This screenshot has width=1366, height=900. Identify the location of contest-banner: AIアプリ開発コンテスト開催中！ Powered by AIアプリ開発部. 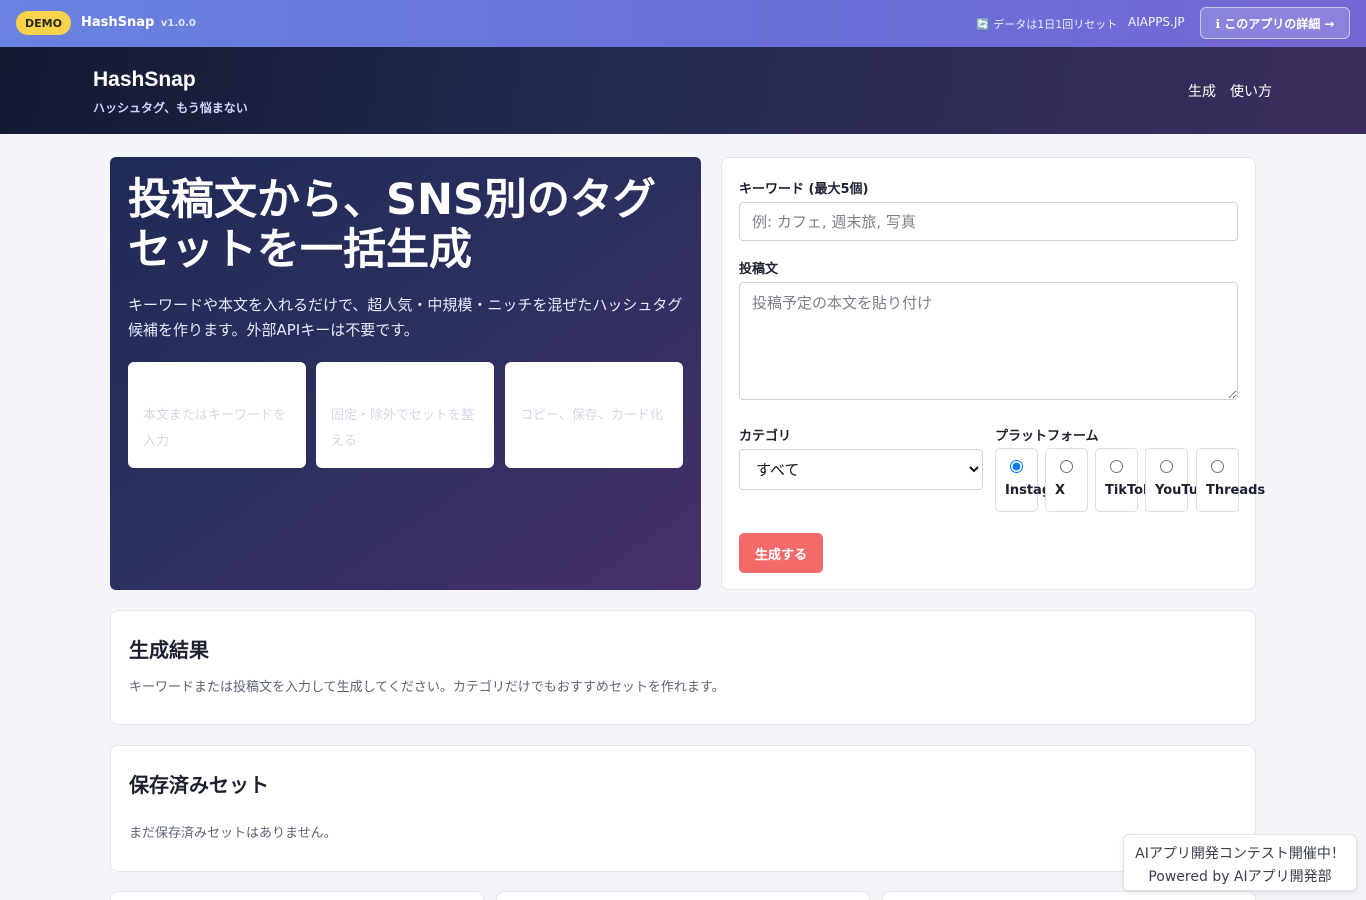
(1240, 862).